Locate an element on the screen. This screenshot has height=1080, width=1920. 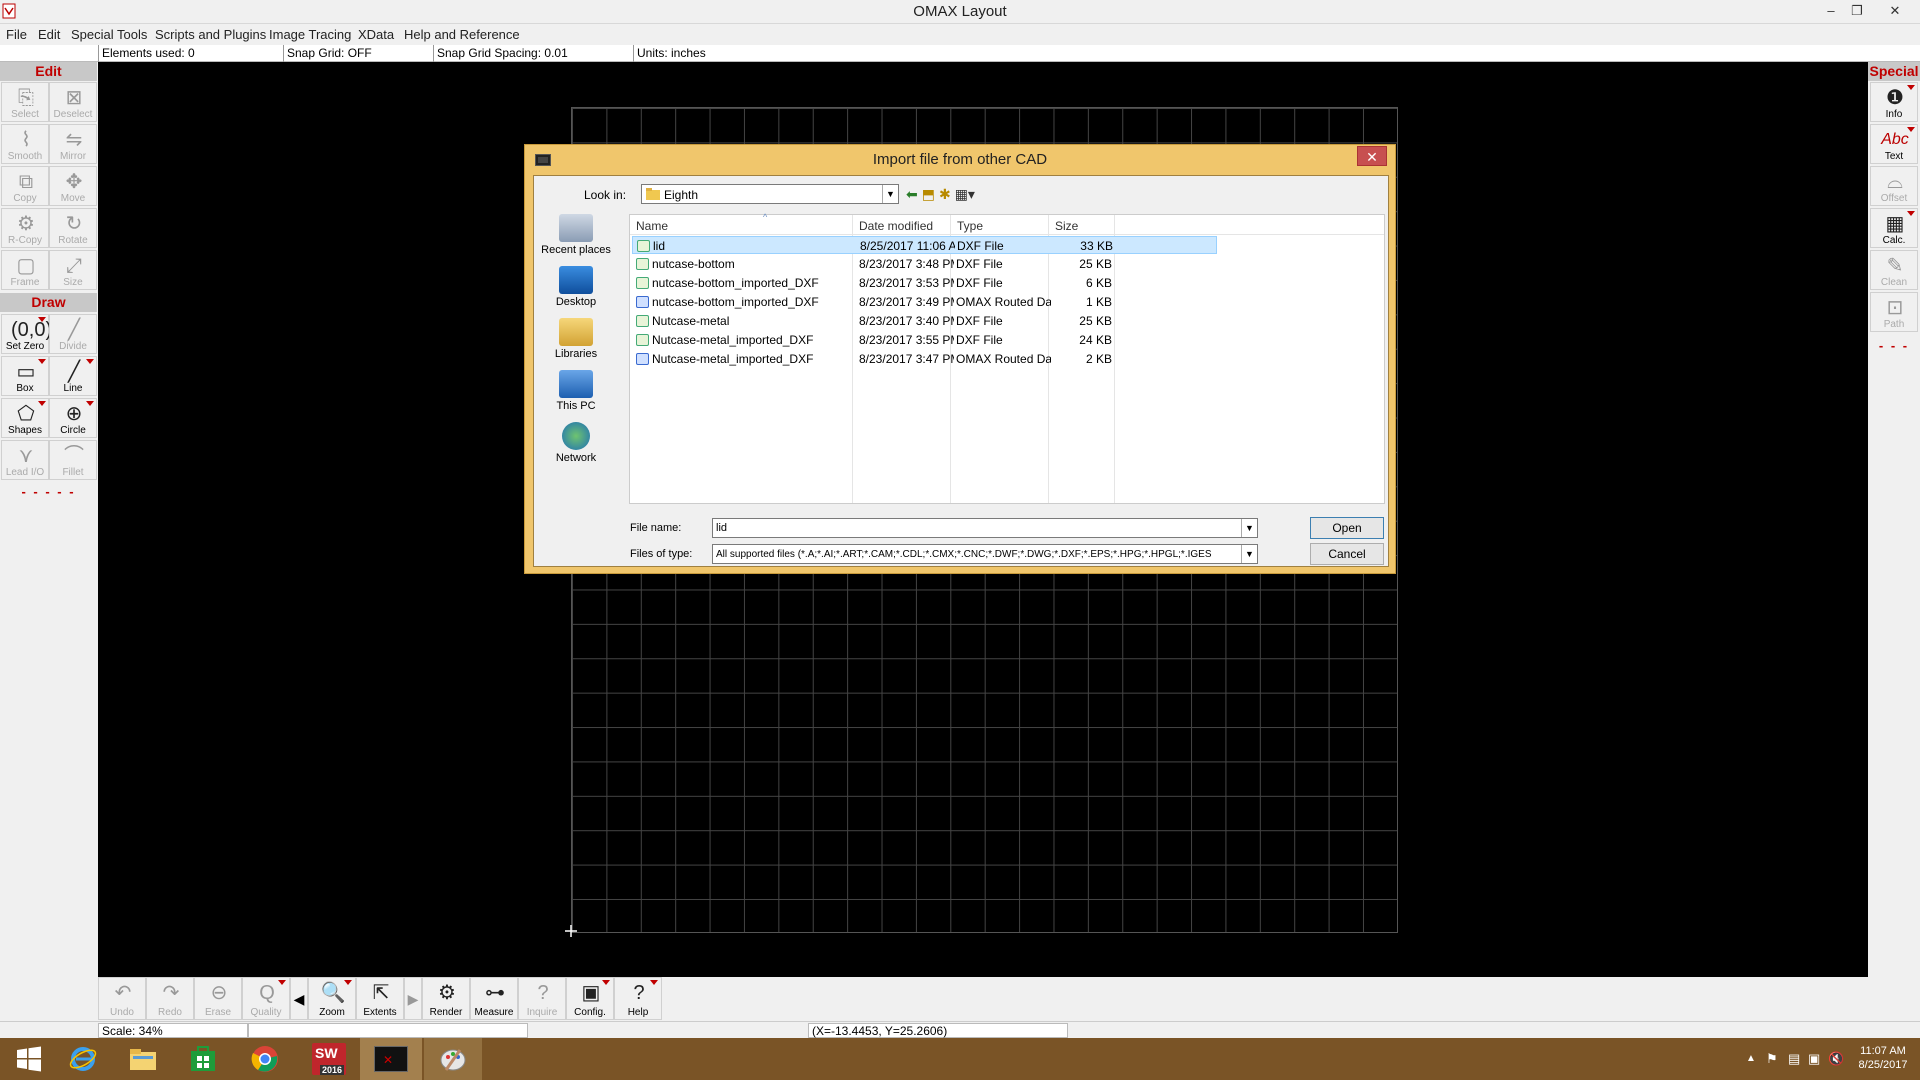
left-panel-more: - - - - - is located at coordinates (48, 491).